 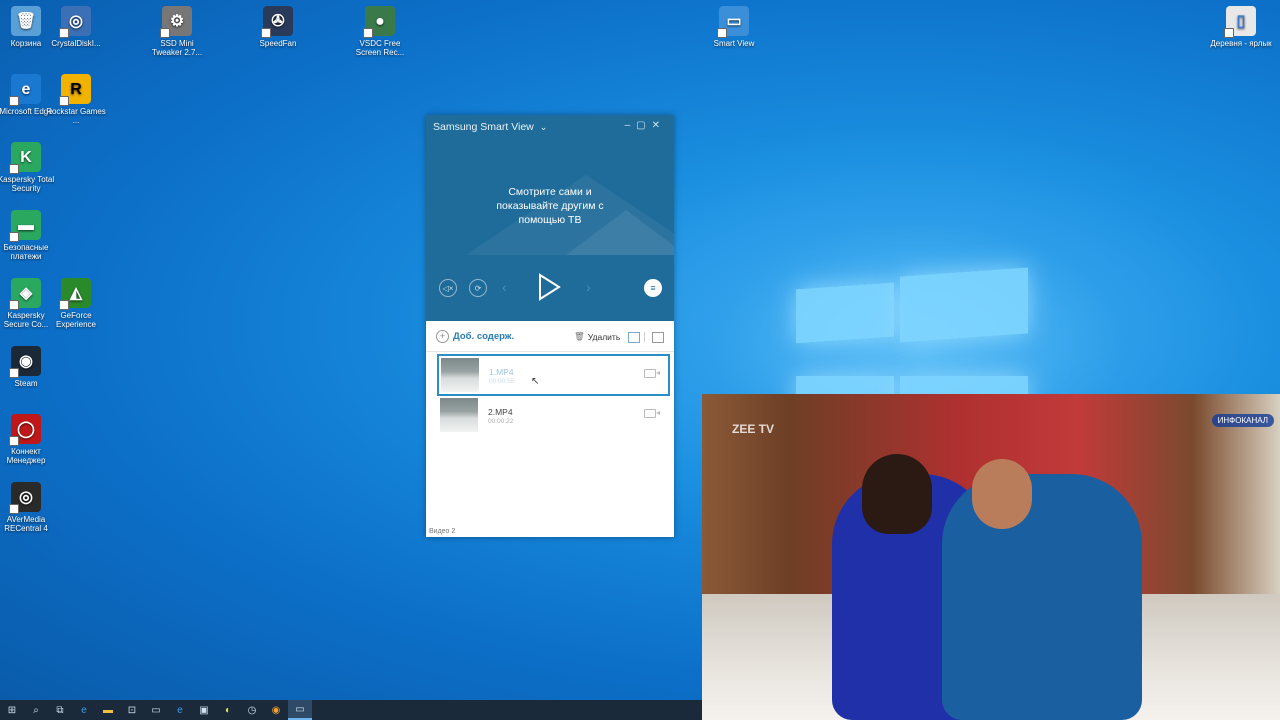 I want to click on fan-icon: ✇, so click(x=277, y=22).